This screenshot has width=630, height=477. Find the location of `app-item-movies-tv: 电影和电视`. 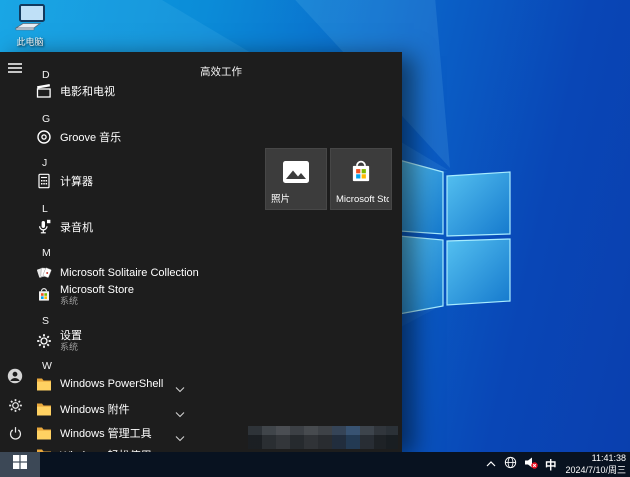

app-item-movies-tv: 电影和电视 is located at coordinates (98, 91).